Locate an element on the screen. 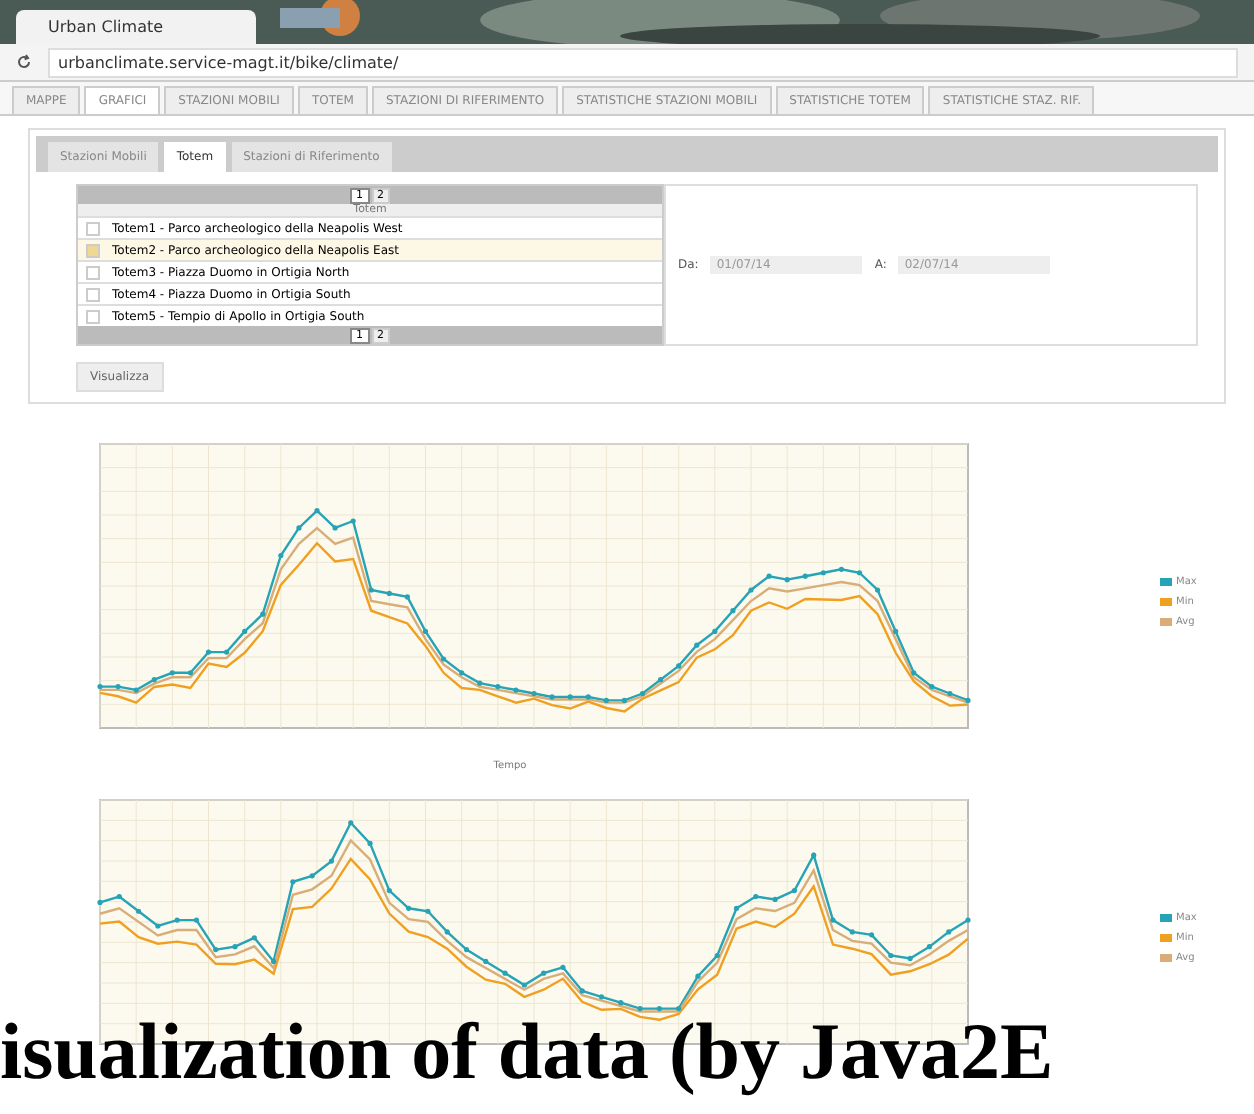 The image size is (1254, 1114). address-bar: urbanclimate.service-magt.it/bike/climate/ is located at coordinates (643, 62).